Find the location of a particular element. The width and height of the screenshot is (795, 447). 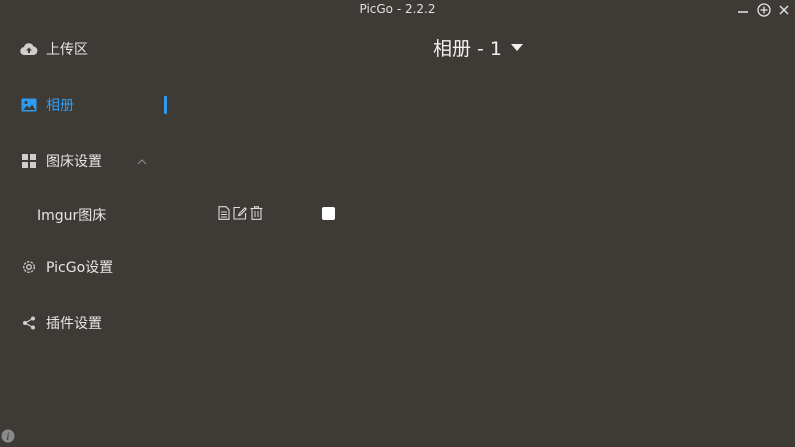

sidebar-item-label: 图床设置 is located at coordinates (74, 162).